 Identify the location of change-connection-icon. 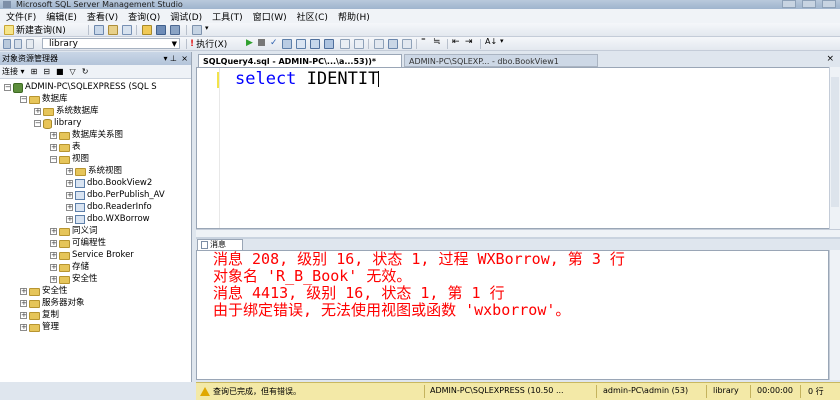
(18, 44).